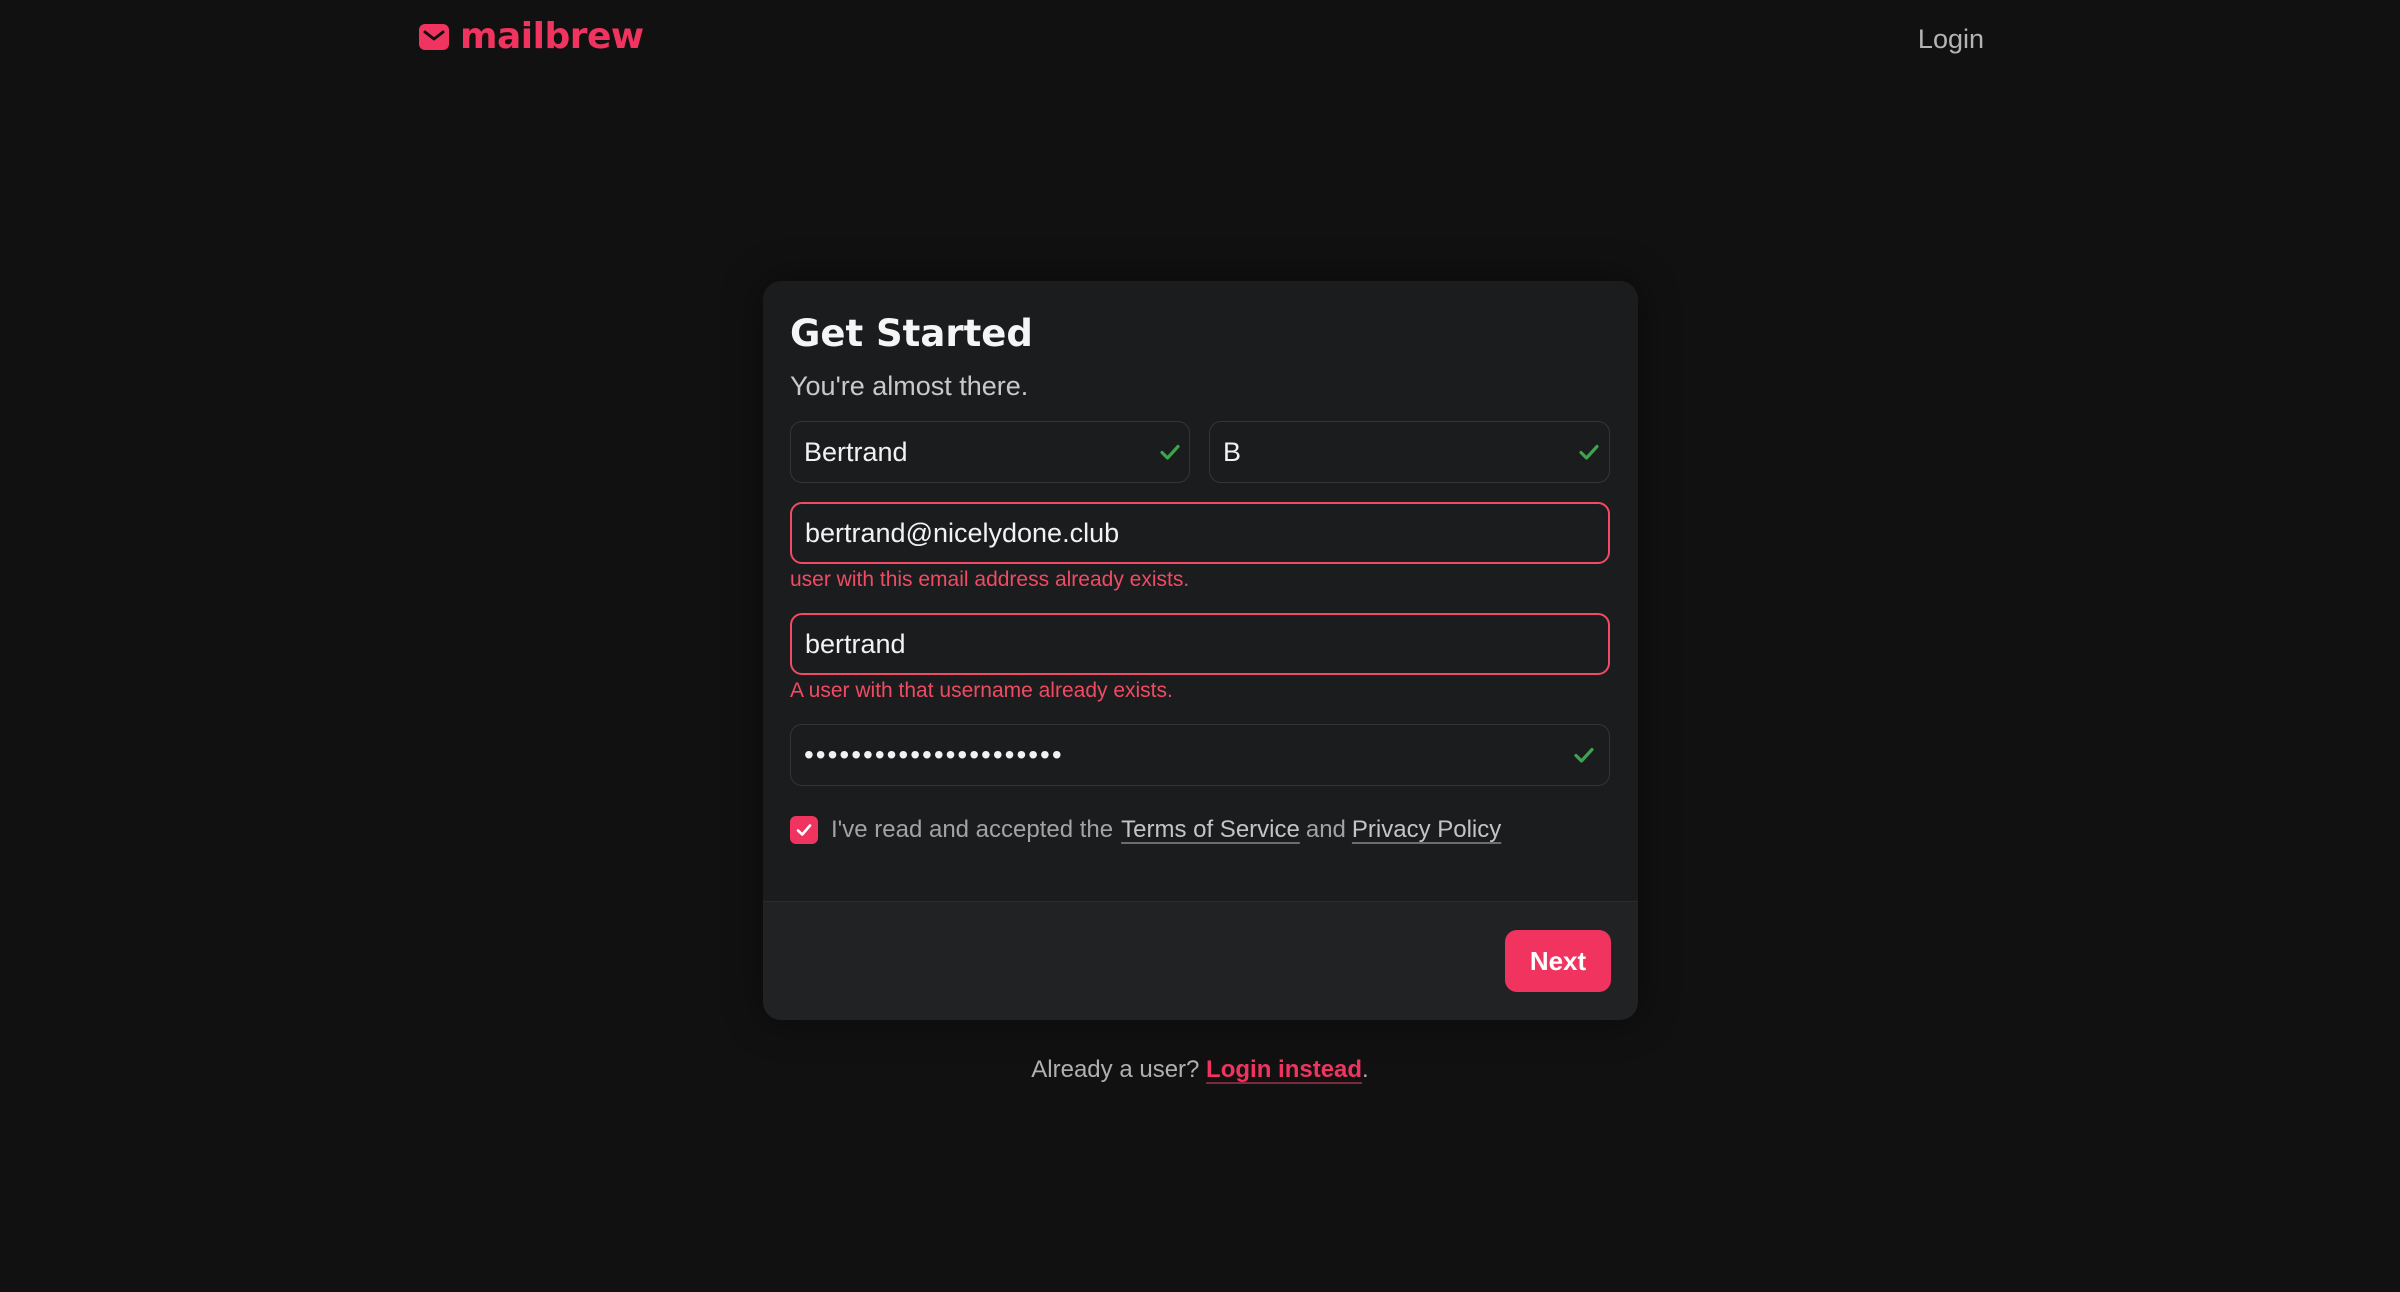 The width and height of the screenshot is (2400, 1292). What do you see at coordinates (1325, 829) in the screenshot?
I see `terms-conjunction-text: and` at bounding box center [1325, 829].